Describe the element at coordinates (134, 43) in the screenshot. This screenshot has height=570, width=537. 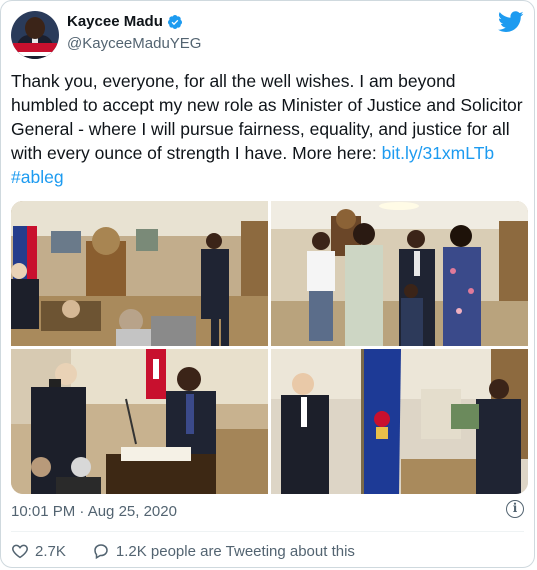
I see `author-handle: @KayceeMaduYEG` at that location.